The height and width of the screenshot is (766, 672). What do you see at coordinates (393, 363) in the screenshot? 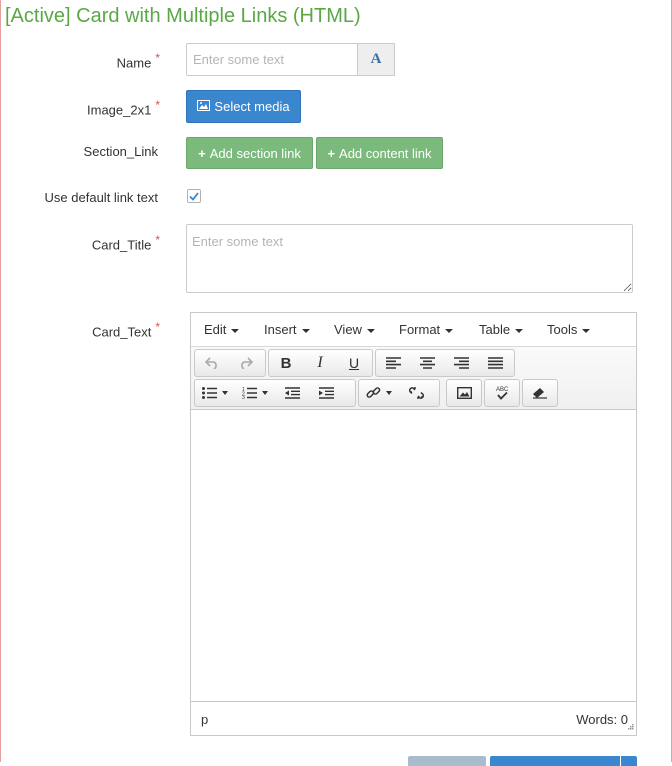
I see `align-left-icon` at bounding box center [393, 363].